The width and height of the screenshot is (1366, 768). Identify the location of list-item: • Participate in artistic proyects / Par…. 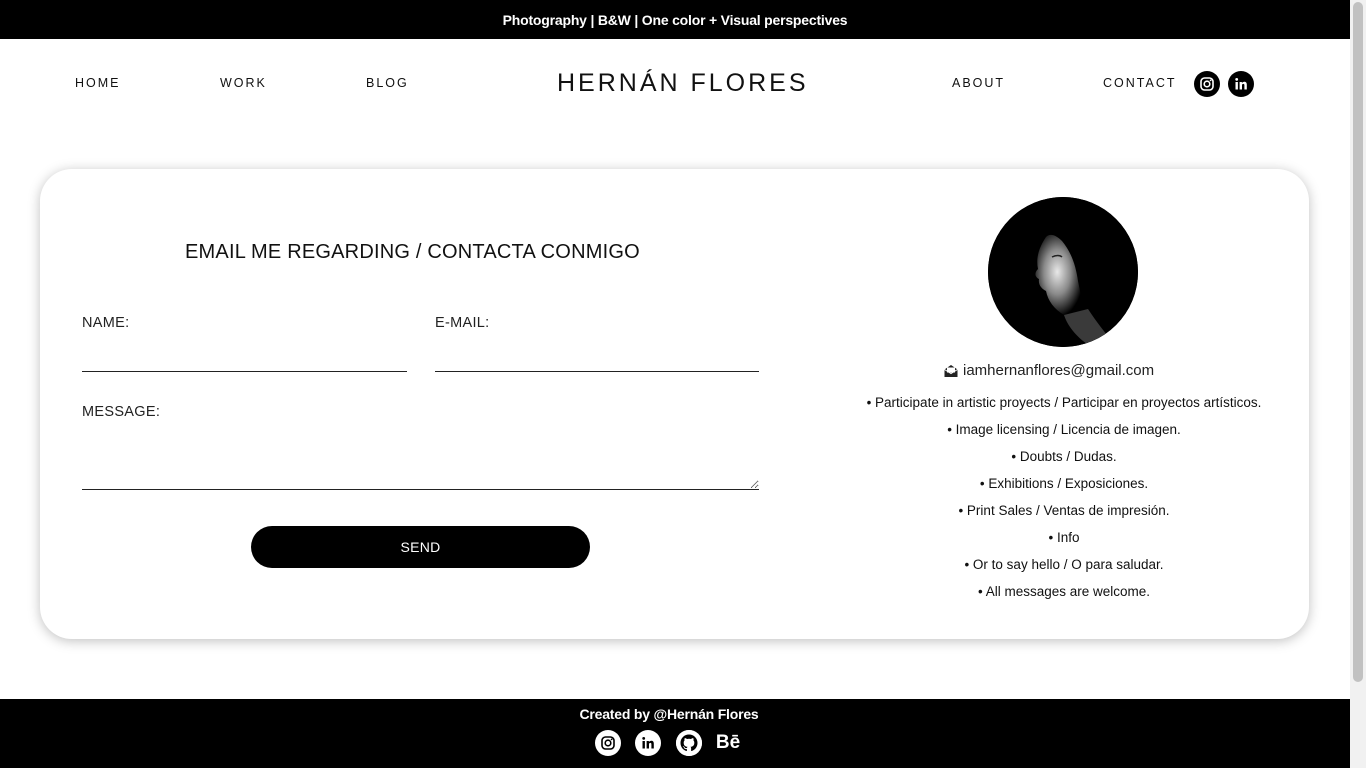
(1064, 402).